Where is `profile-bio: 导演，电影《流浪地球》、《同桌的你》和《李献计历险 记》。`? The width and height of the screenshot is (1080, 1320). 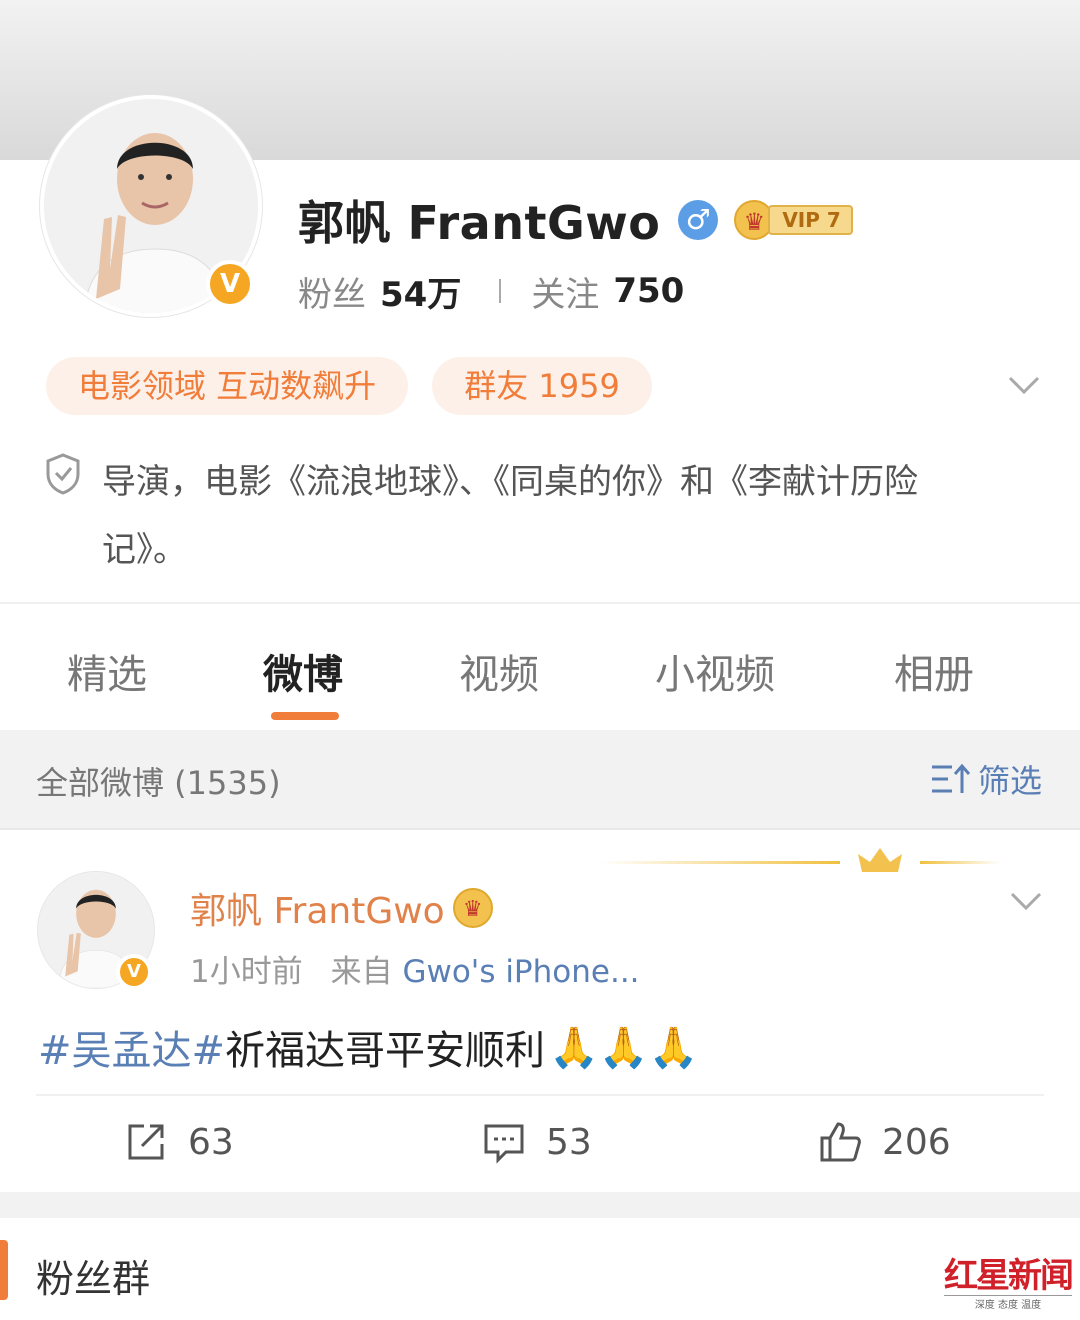
profile-bio: 导演，电影《流浪地球》、《同桌的你》和《李献计历险 记》。 is located at coordinates (544, 516).